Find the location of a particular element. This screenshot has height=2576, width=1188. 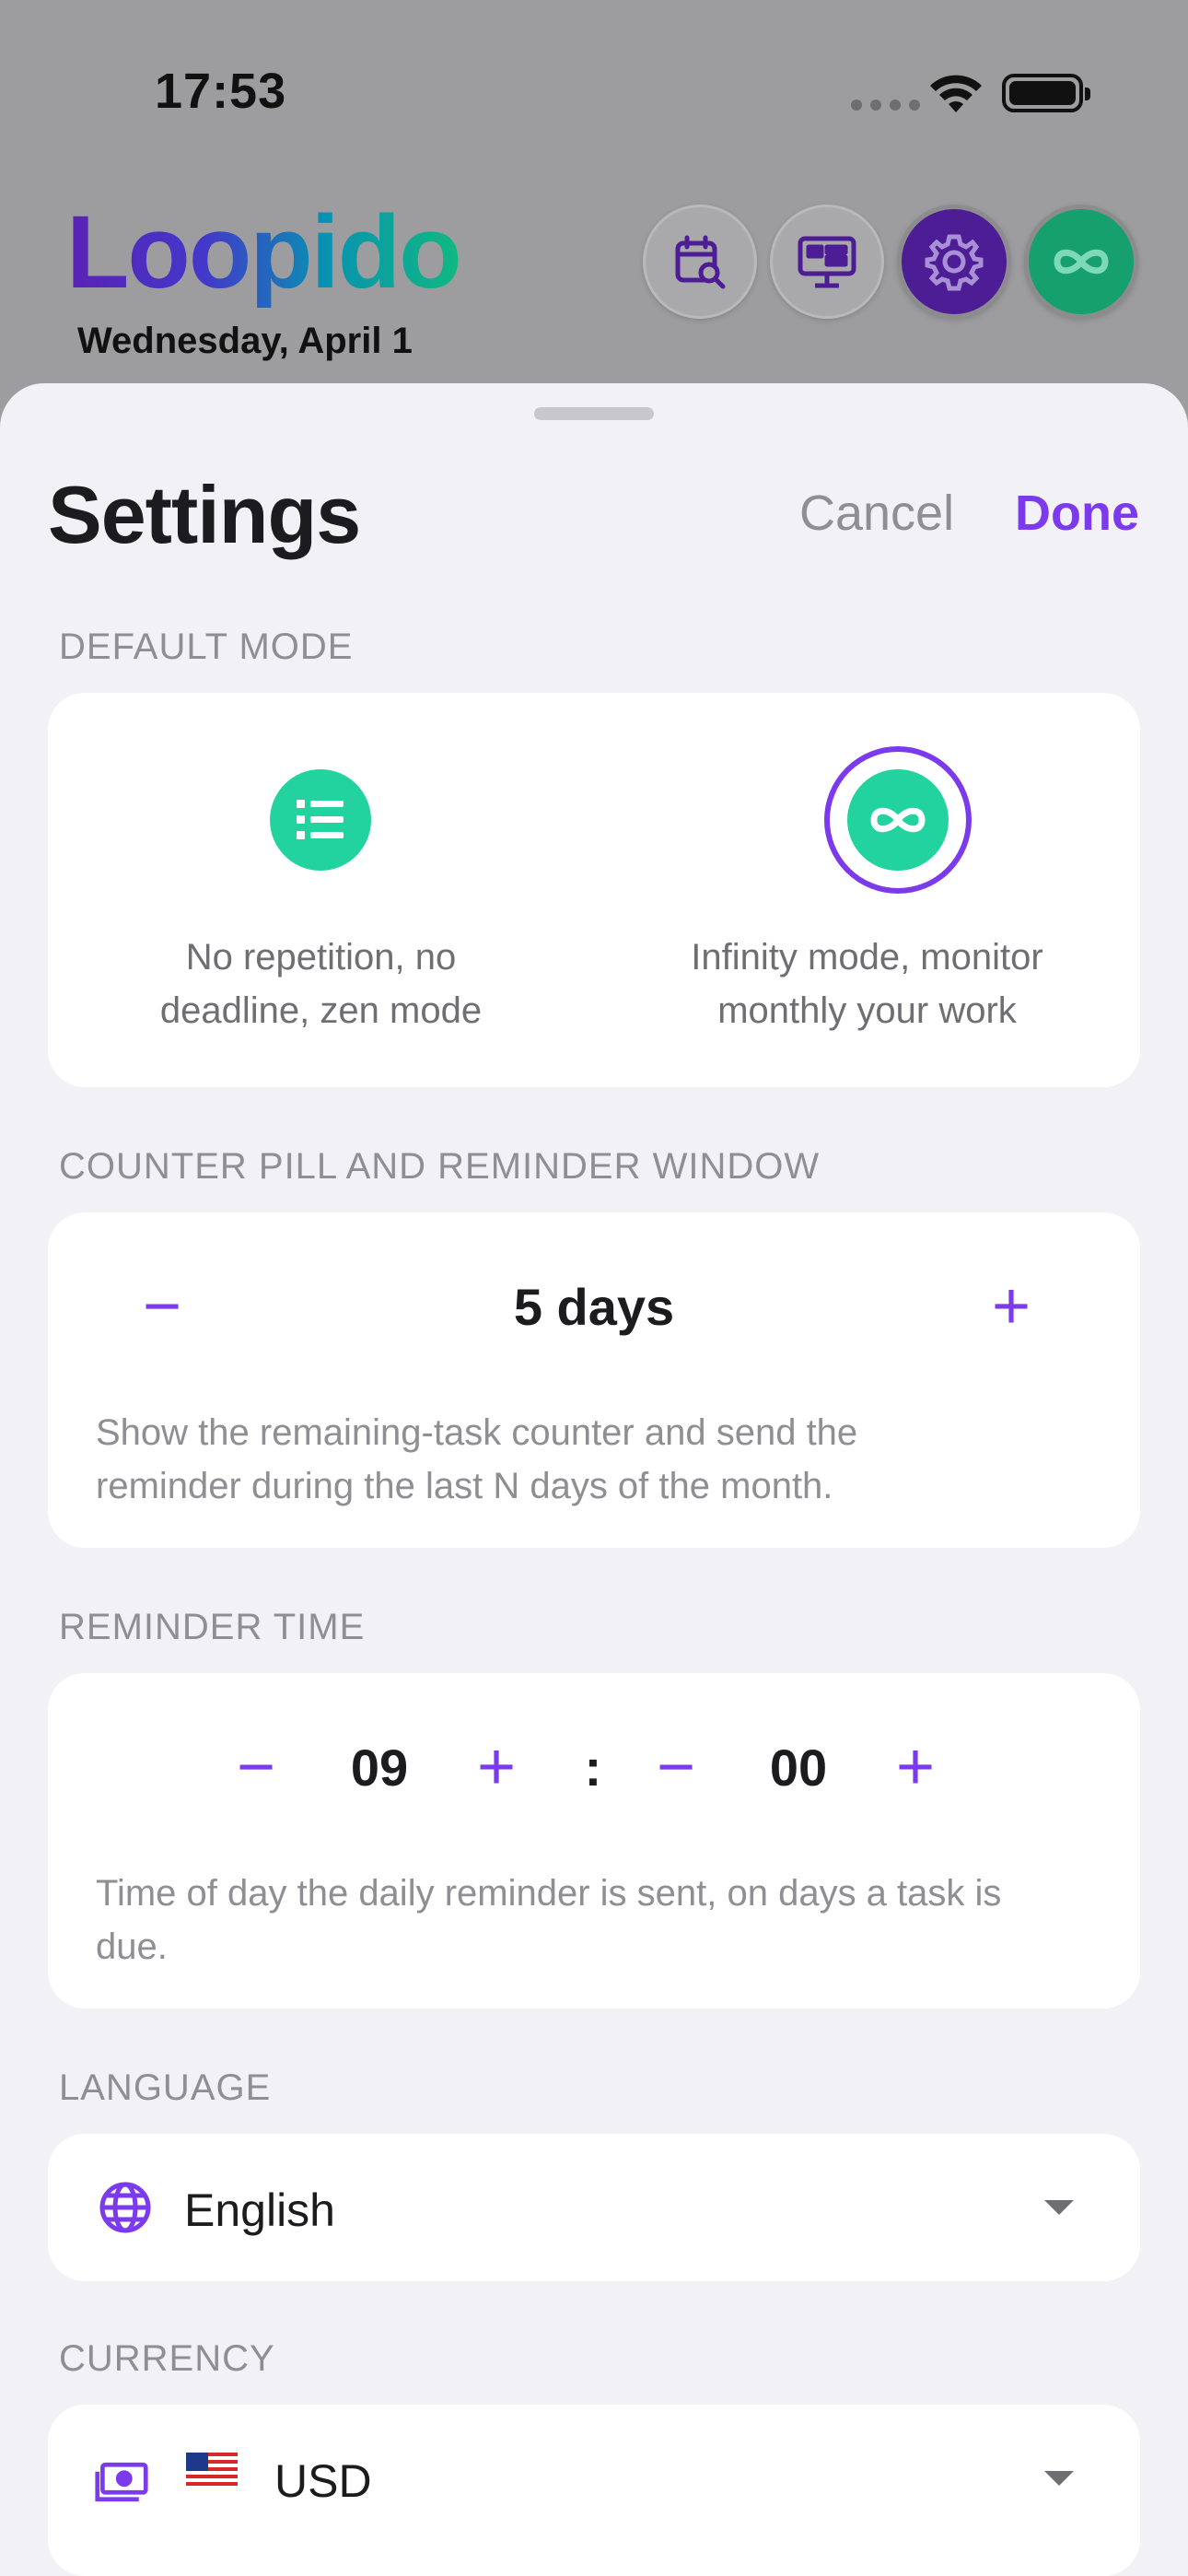

dashboard-button is located at coordinates (827, 262).